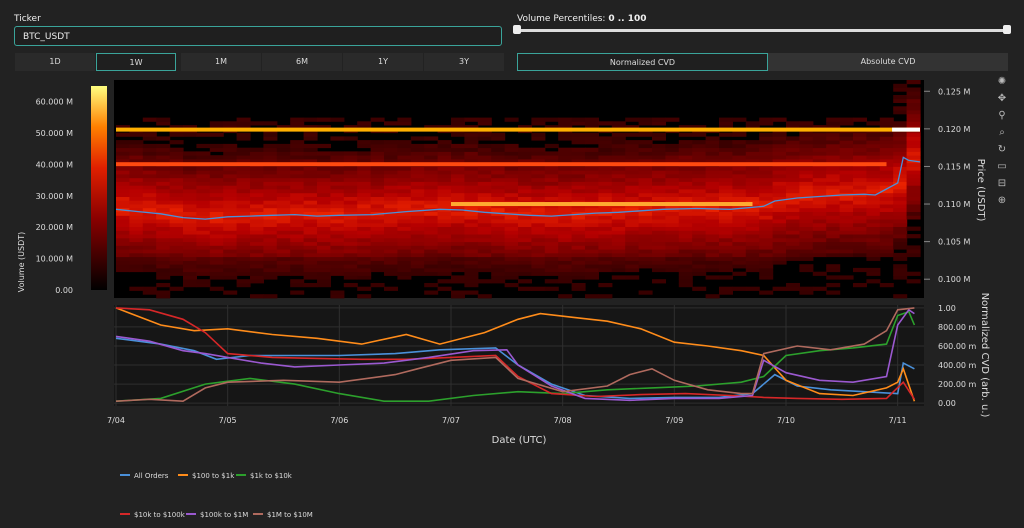 The height and width of the screenshot is (528, 1024). I want to click on date-tick-label: 7/05, so click(228, 420).